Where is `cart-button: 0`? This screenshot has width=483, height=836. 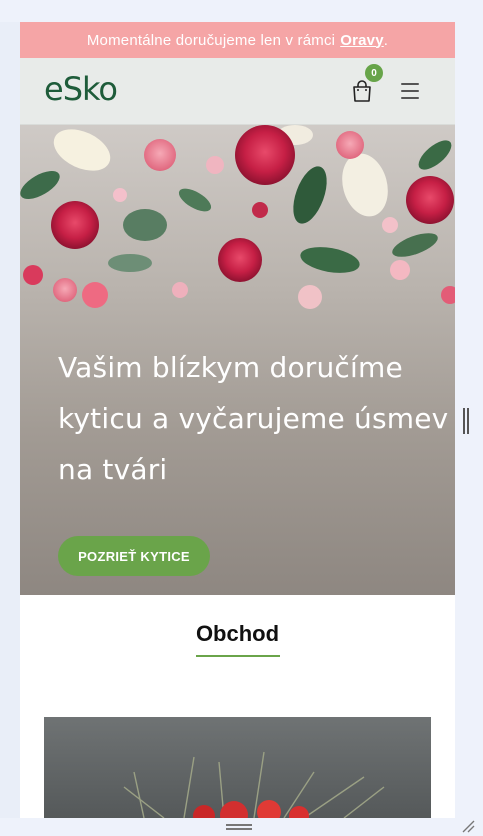
cart-button: 0 is located at coordinates (367, 83).